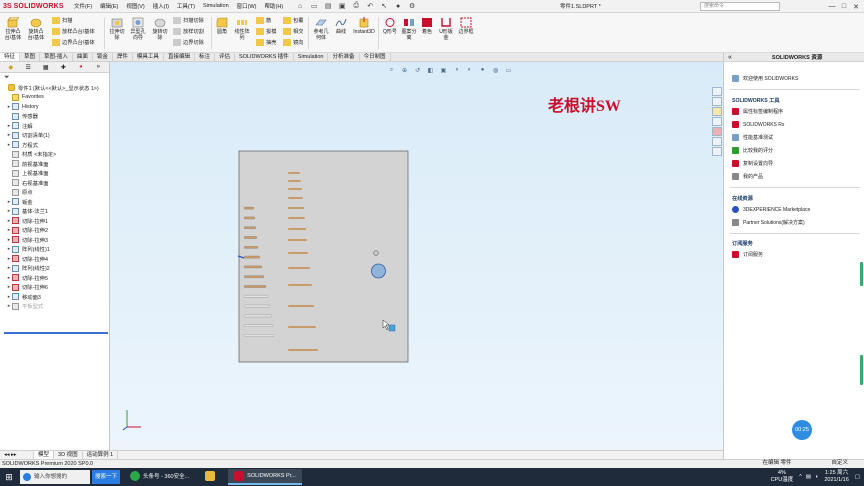 Image resolution: width=864 pixels, height=486 pixels. What do you see at coordinates (55, 477) in the screenshot?
I see `taskbar-search-input: 输入你想搜的` at bounding box center [55, 477].